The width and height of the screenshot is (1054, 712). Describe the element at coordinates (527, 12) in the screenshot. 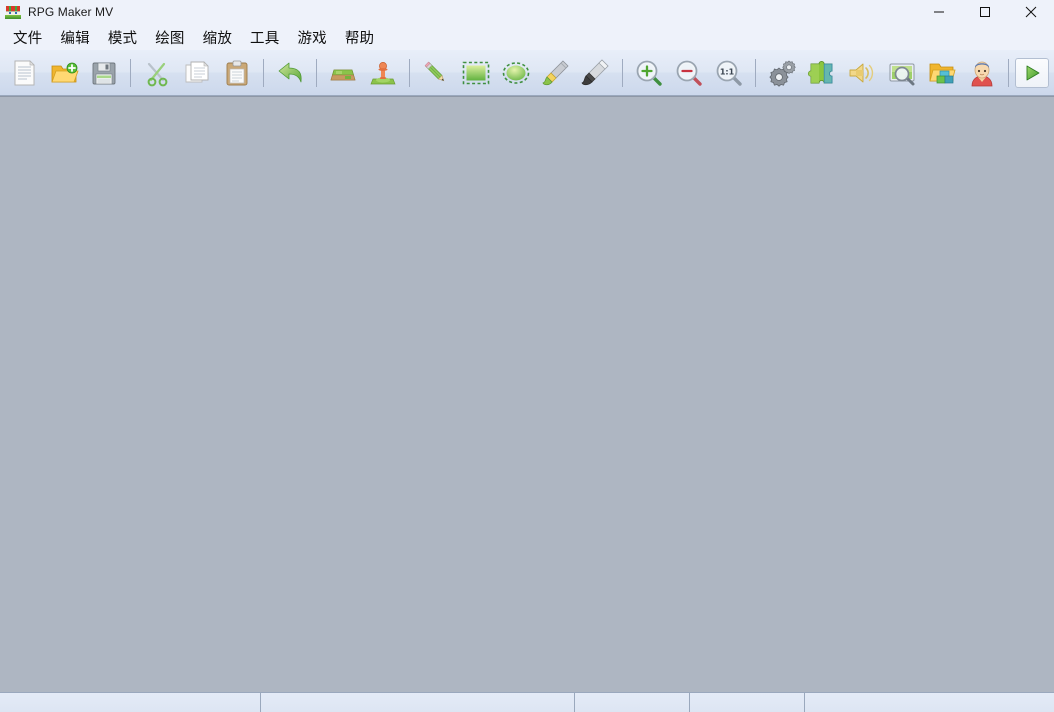

I see `title-bar: RPG Maker MV` at that location.